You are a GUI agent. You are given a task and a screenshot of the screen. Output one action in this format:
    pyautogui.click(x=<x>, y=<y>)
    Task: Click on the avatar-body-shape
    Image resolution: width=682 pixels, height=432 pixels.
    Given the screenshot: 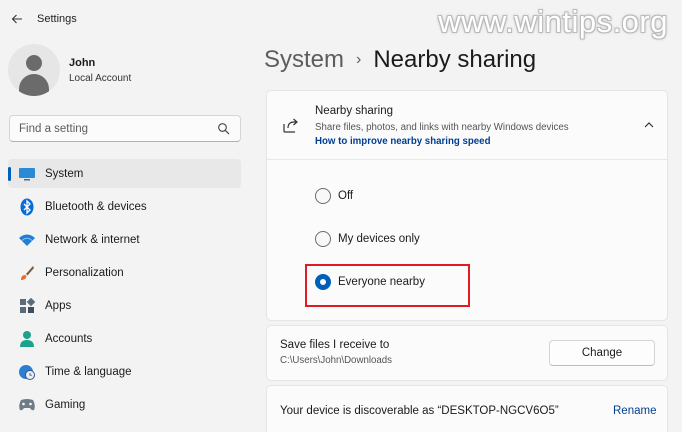 What is the action you would take?
    pyautogui.click(x=34, y=85)
    